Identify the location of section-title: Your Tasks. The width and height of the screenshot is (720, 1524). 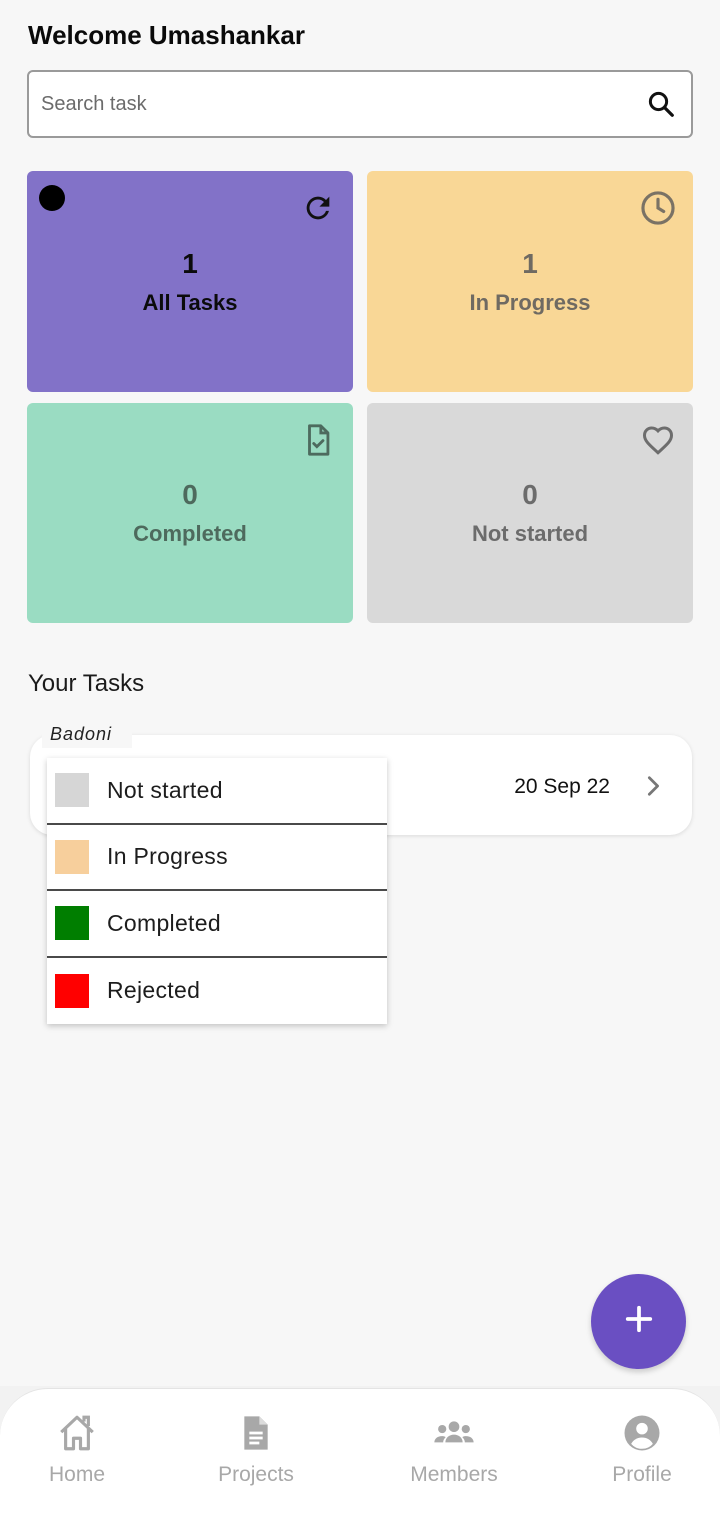
(86, 683).